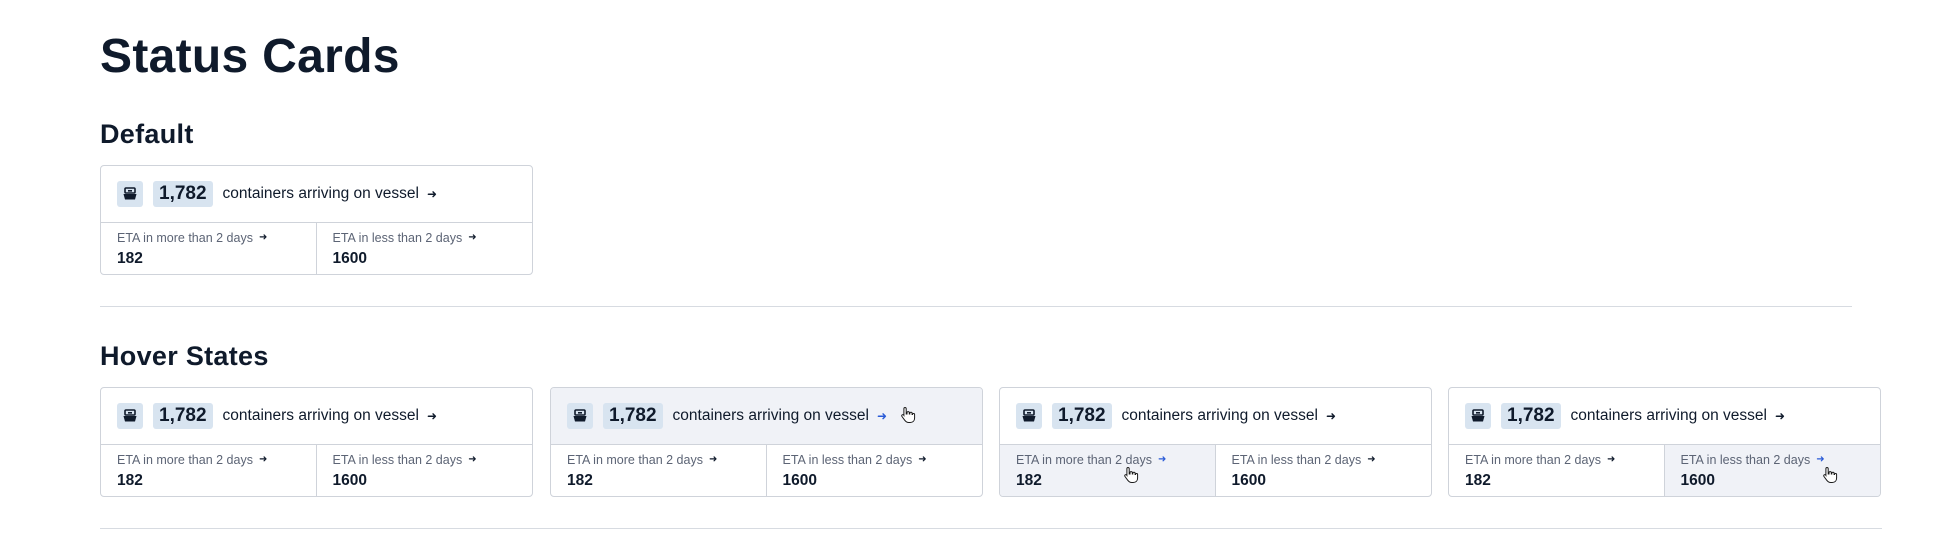  What do you see at coordinates (184, 356) in the screenshot?
I see `section-title-hover: Hover States` at bounding box center [184, 356].